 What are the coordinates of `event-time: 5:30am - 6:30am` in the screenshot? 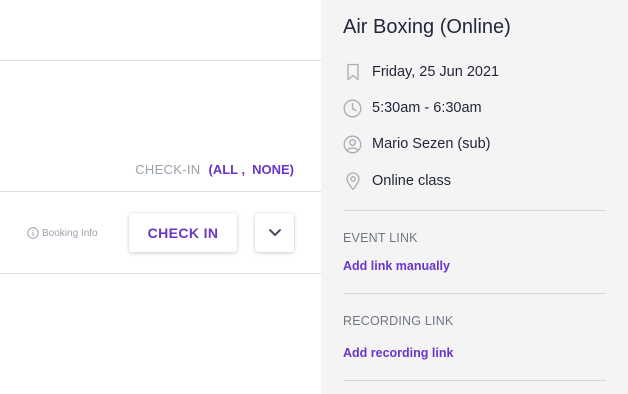 It's located at (427, 108).